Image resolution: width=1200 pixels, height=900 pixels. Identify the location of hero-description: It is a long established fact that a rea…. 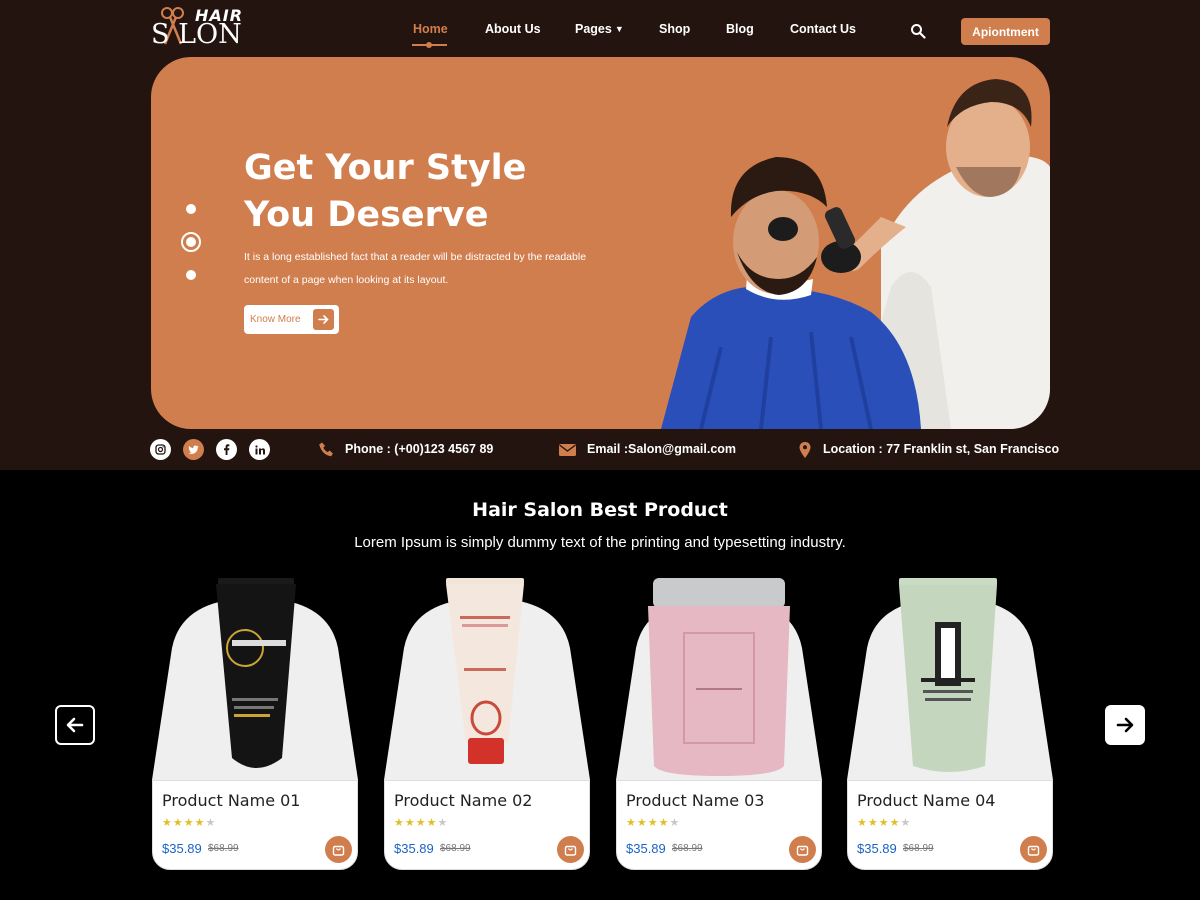
(415, 268).